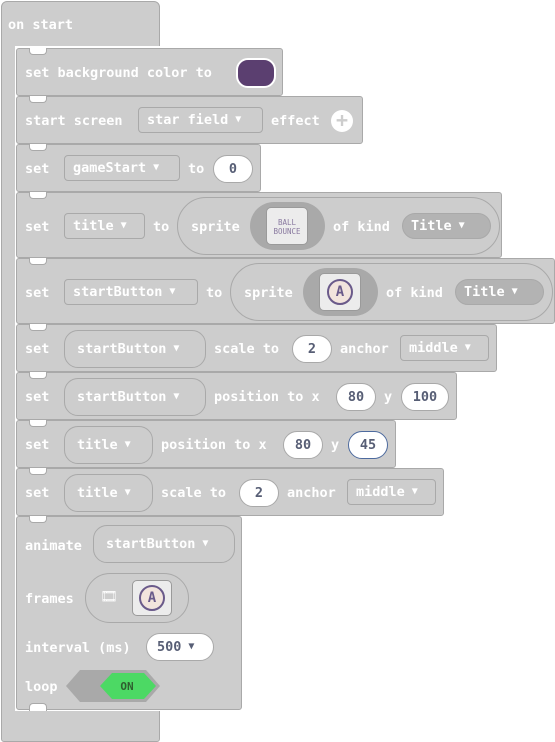  I want to click on start-screen-effect-block: start screen star field ▼ effect +, so click(189, 120).